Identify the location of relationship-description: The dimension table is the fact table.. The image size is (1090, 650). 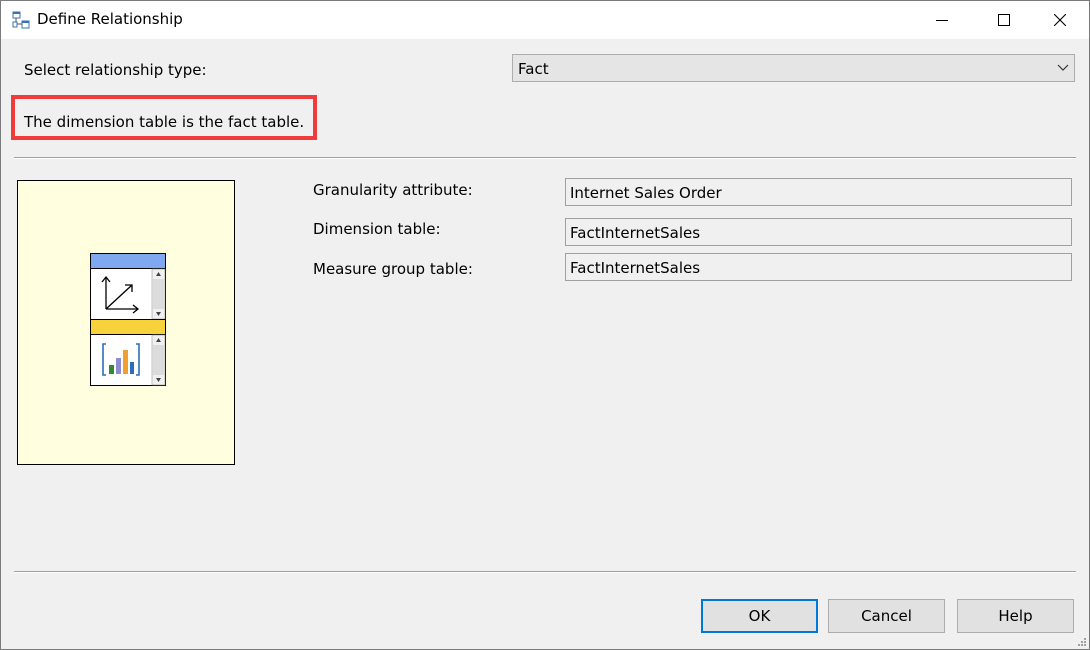
(164, 122).